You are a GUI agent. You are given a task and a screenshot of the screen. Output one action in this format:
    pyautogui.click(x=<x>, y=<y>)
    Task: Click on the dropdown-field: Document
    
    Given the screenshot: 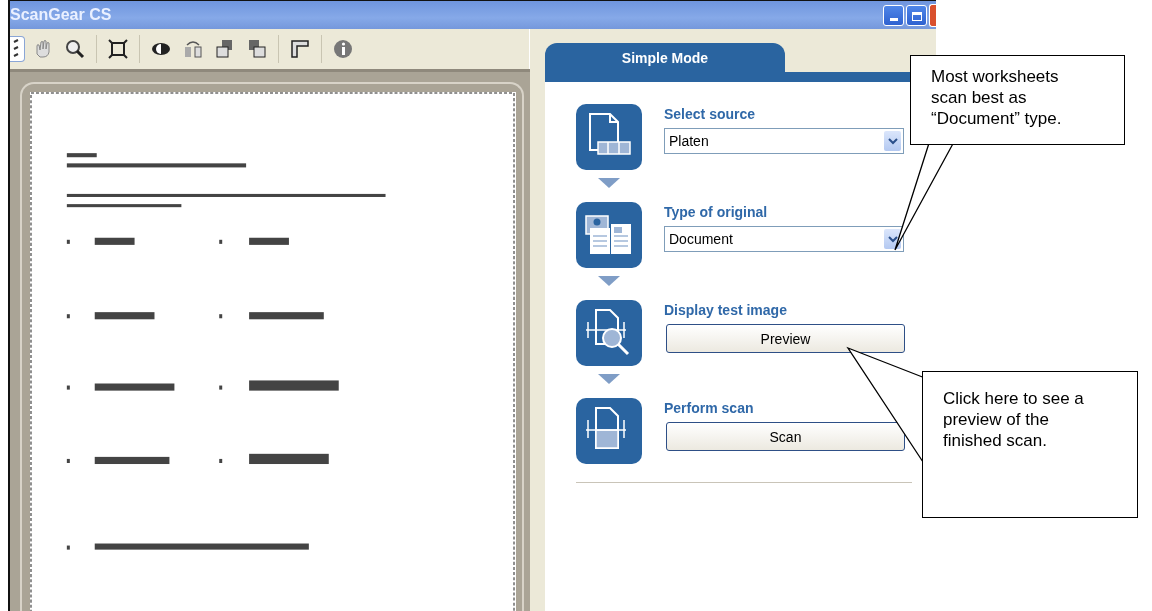 What is the action you would take?
    pyautogui.click(x=784, y=239)
    